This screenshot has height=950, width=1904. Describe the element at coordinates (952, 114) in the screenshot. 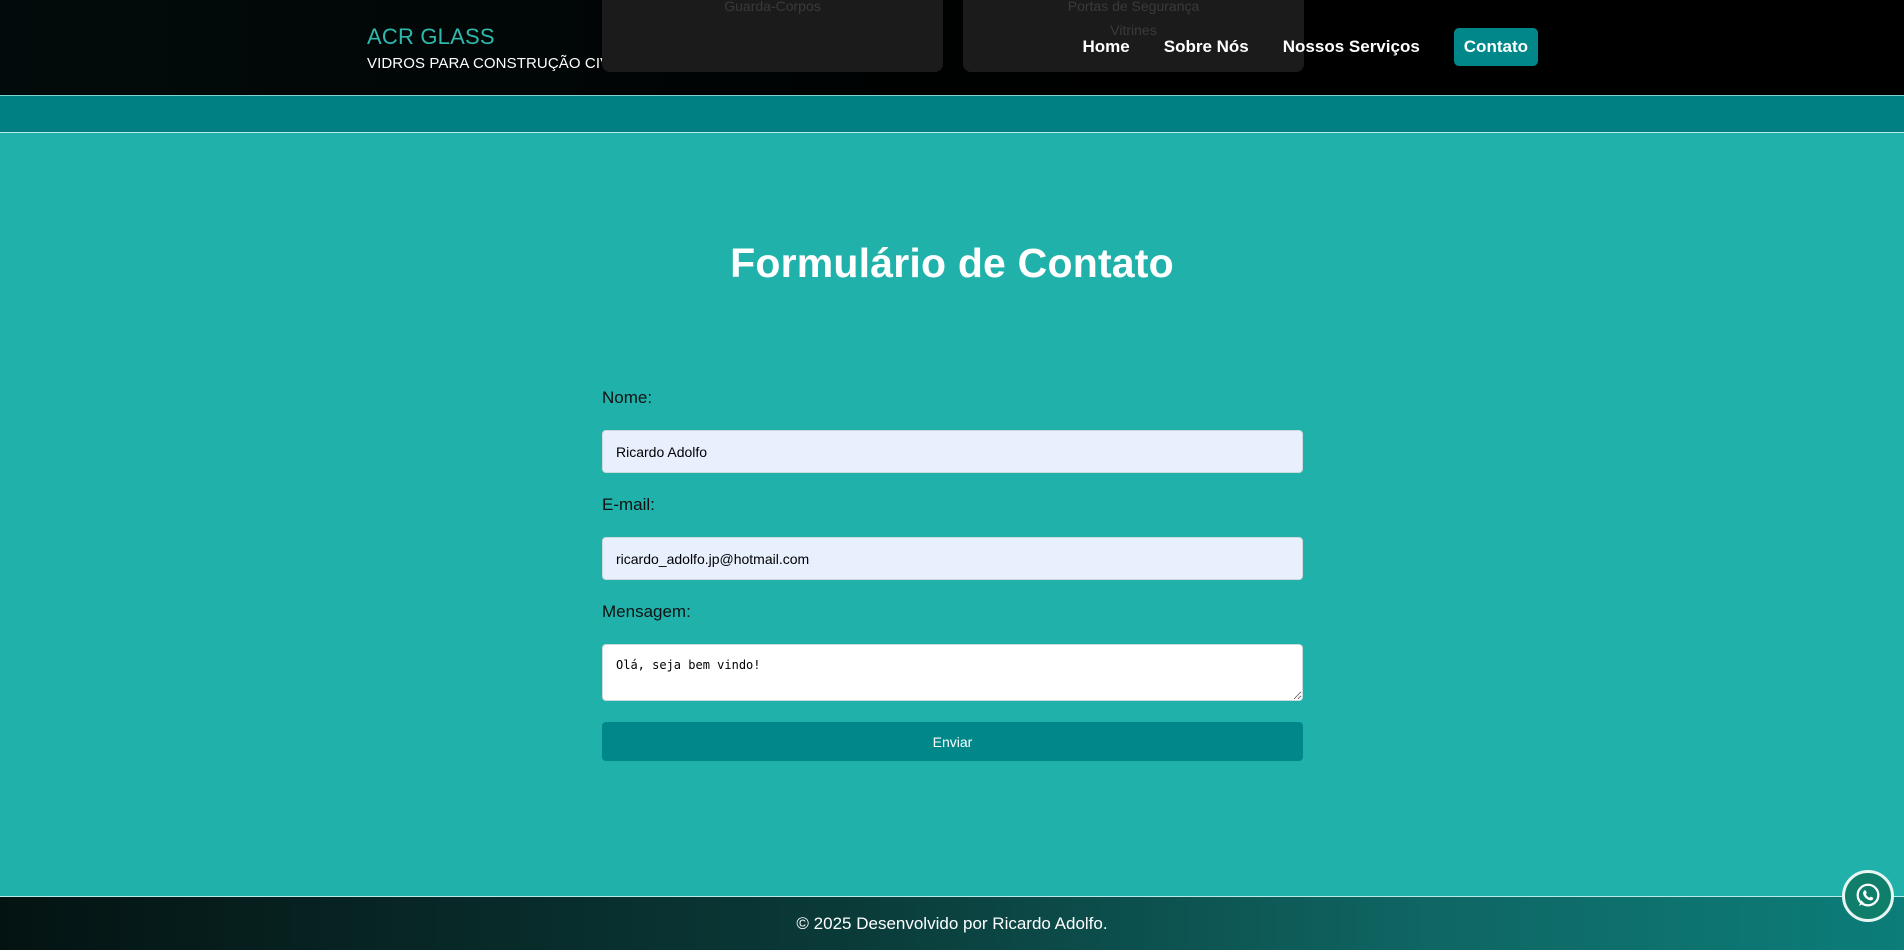

I see `header-divider-band` at that location.